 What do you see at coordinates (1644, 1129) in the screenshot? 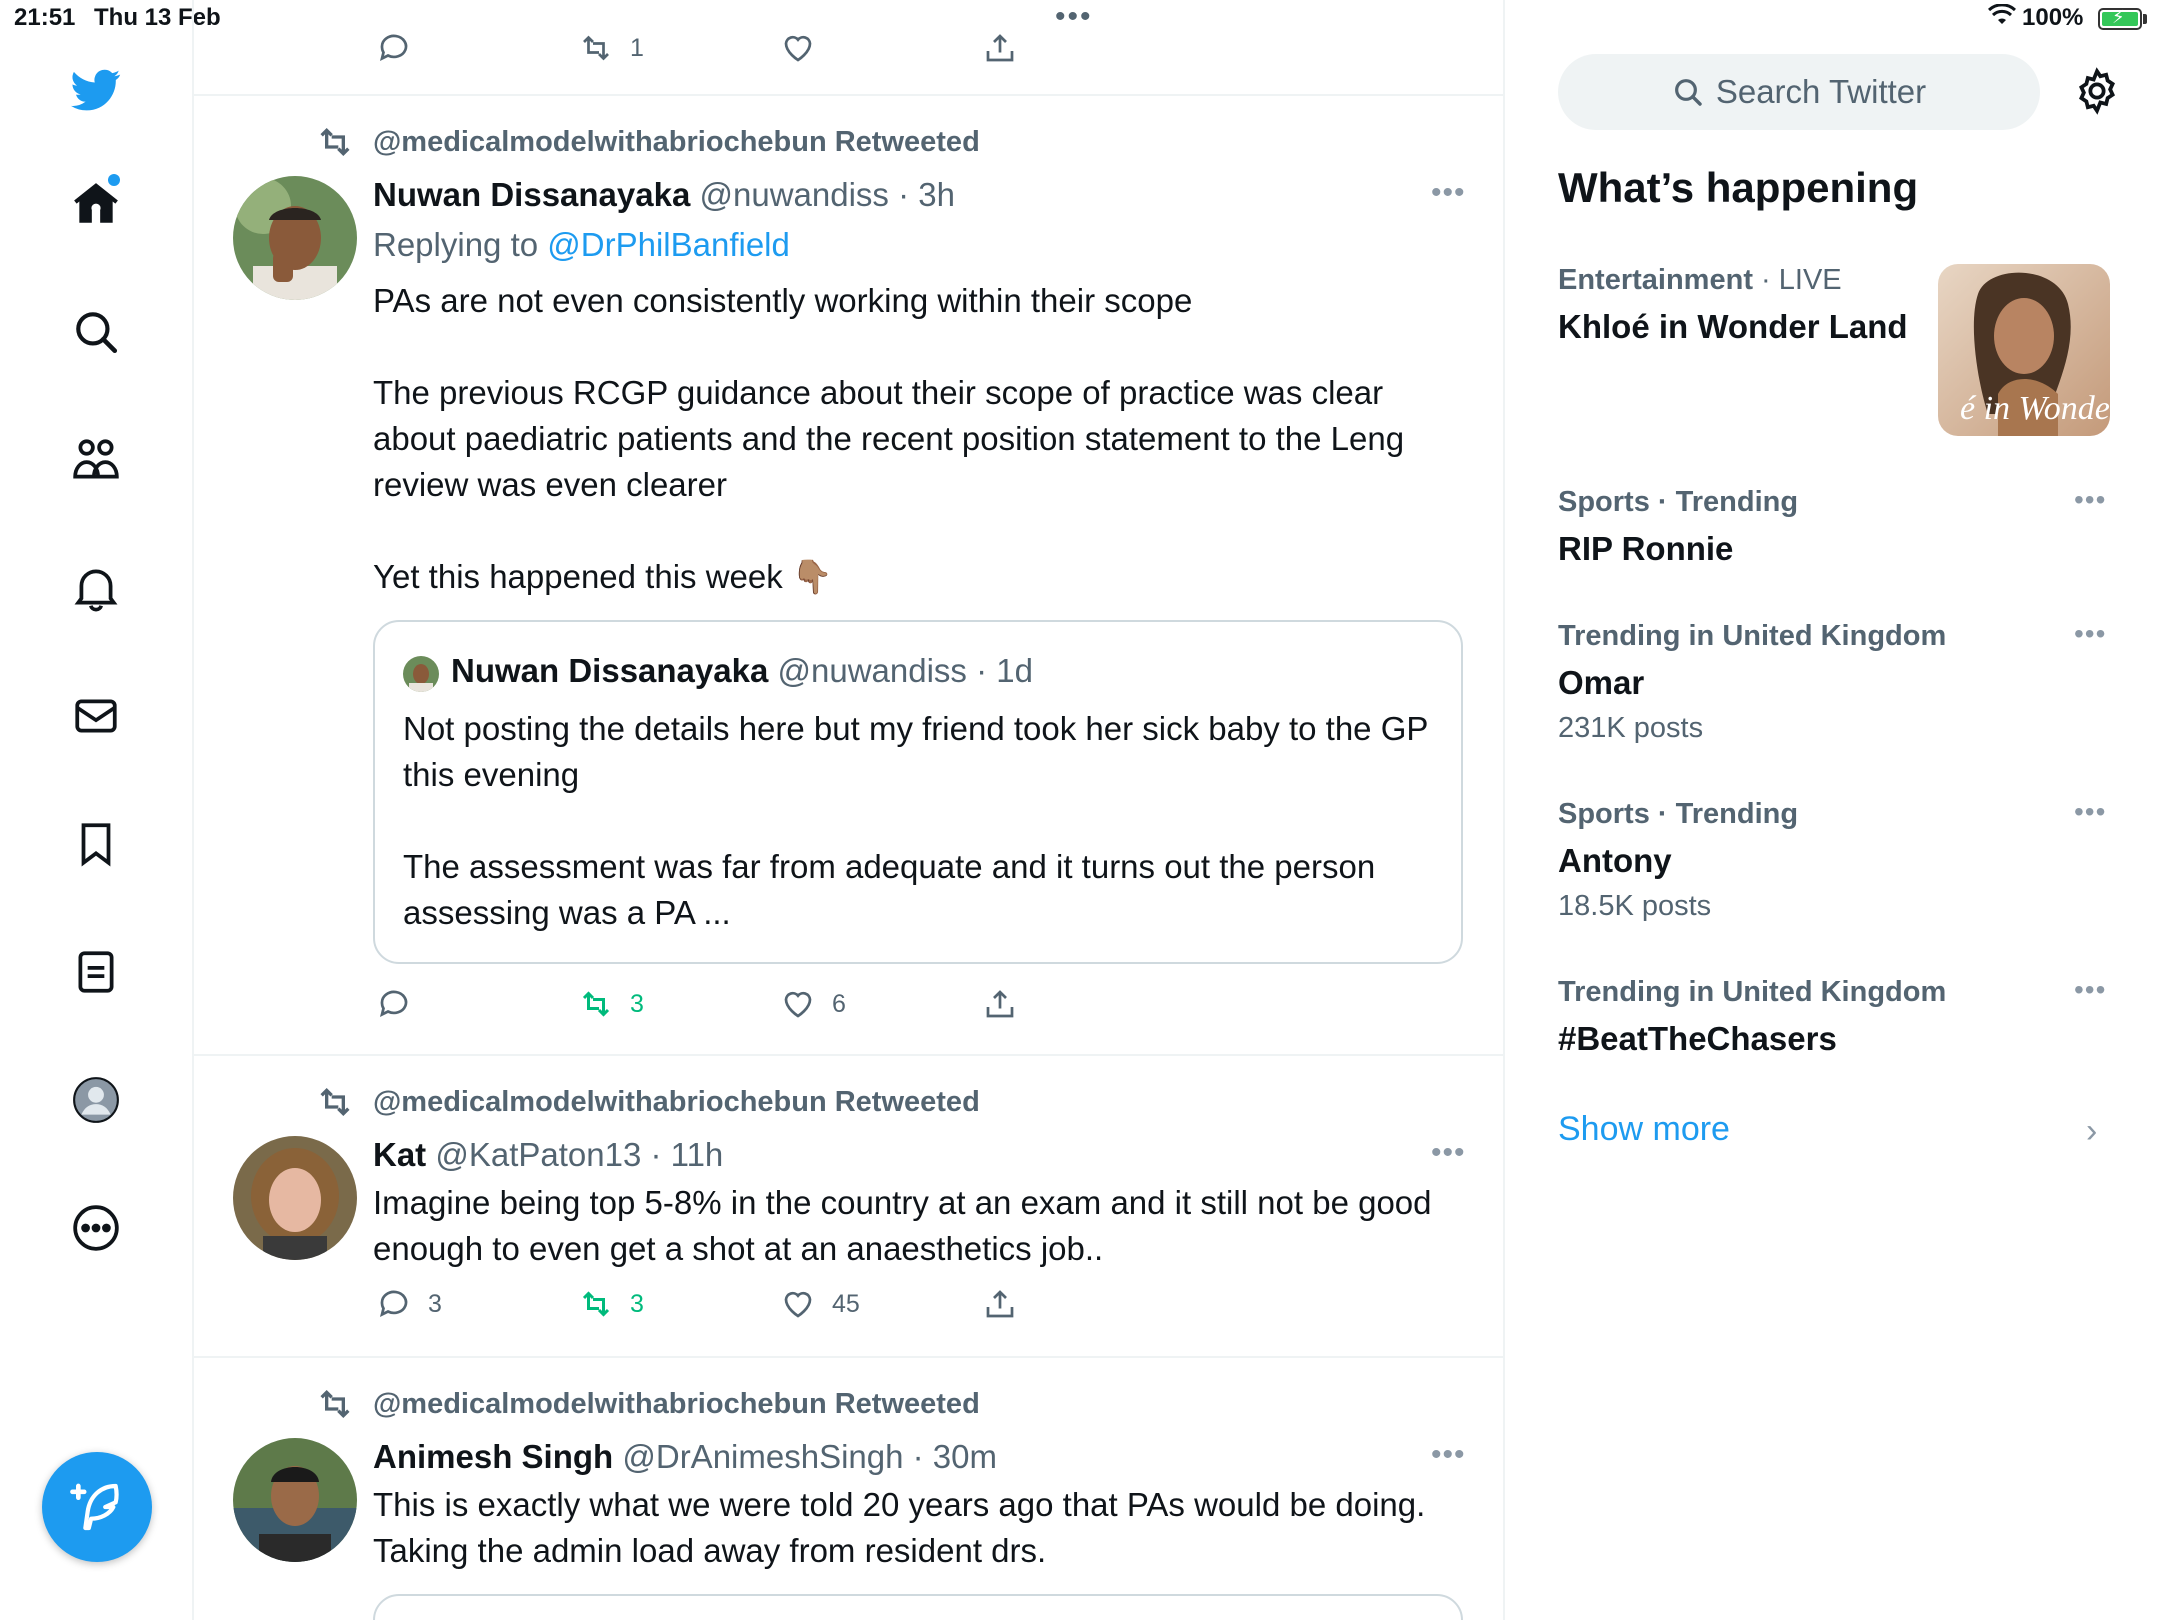
I see `show-more-link: Show more` at bounding box center [1644, 1129].